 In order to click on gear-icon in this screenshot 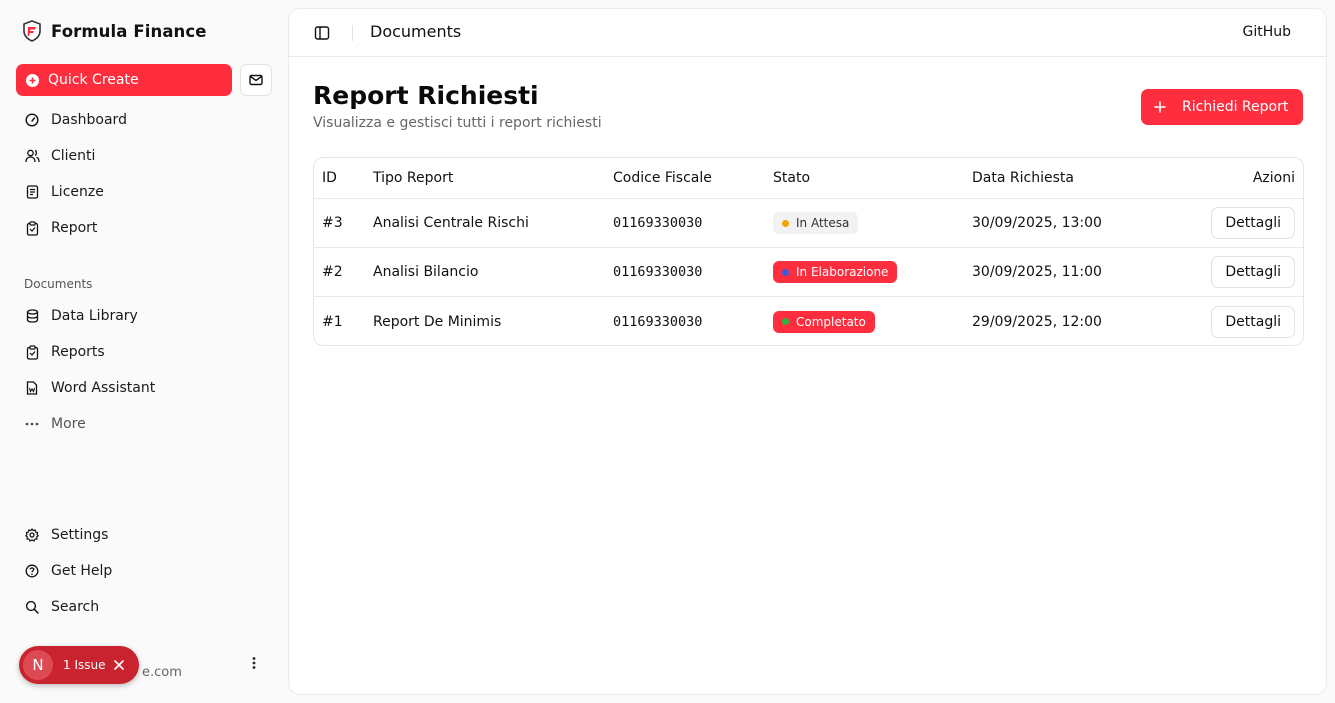, I will do `click(32, 535)`.